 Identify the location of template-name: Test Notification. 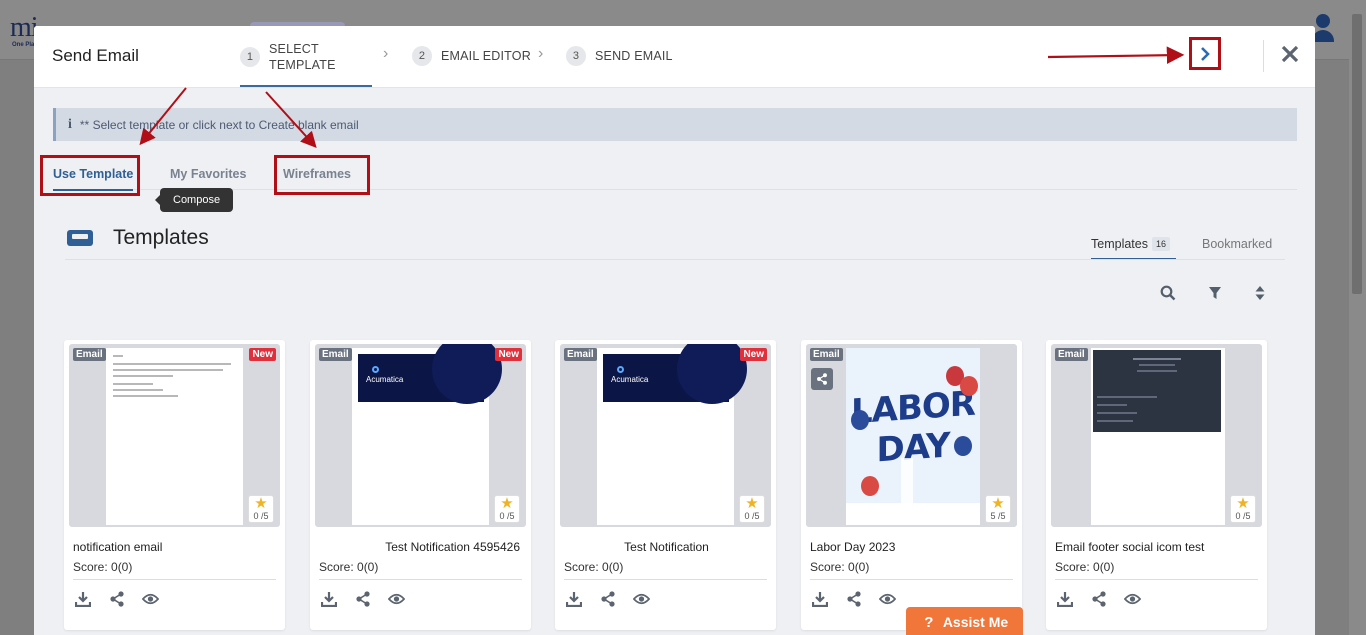
(666, 547).